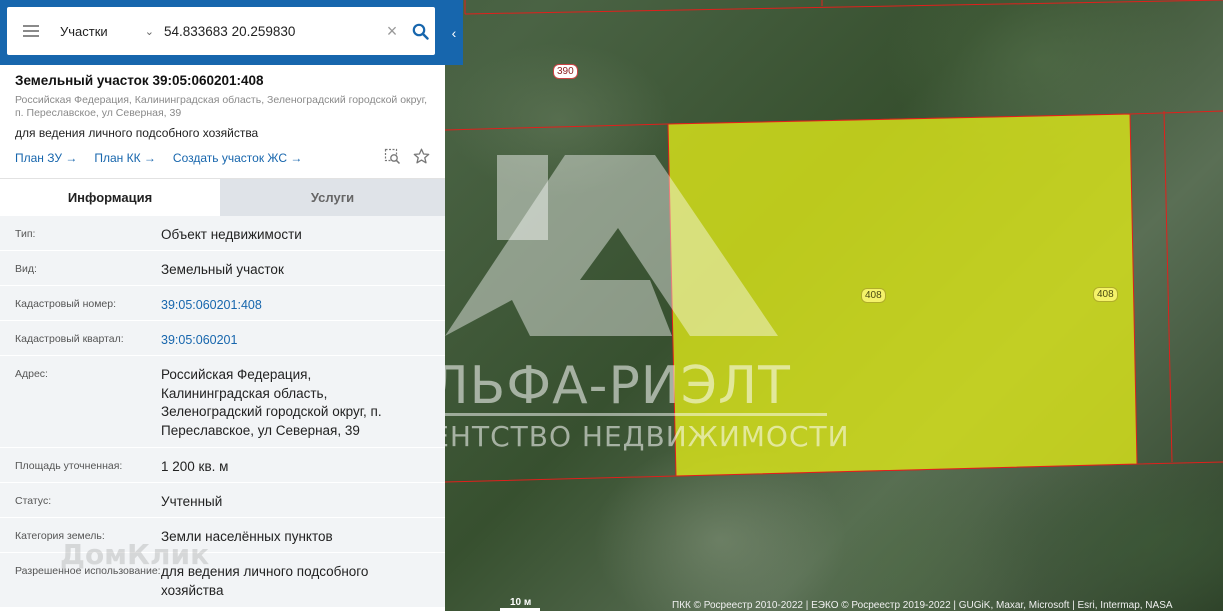  I want to click on zoom-to-object-icon, so click(392, 158).